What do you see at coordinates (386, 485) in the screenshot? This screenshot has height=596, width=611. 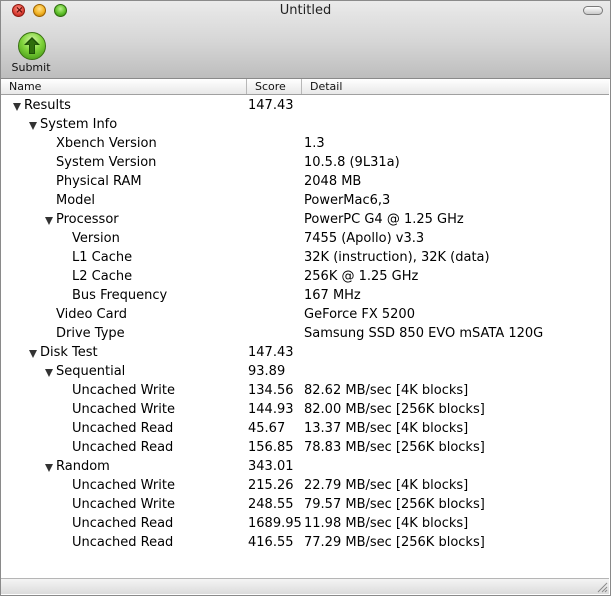 I see `row-detail: 22.79 MB/sec [4K blocks]` at bounding box center [386, 485].